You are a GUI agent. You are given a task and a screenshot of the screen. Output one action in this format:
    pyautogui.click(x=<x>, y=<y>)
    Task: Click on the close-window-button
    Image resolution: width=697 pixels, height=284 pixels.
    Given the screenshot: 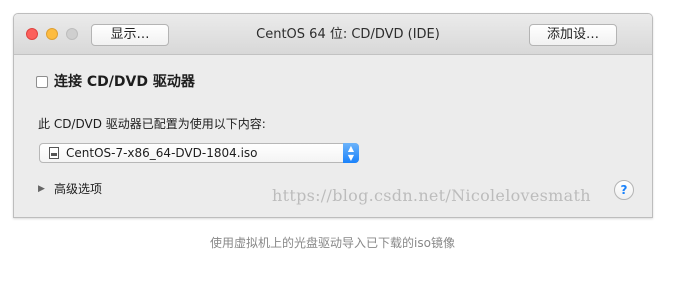 What is the action you would take?
    pyautogui.click(x=32, y=34)
    